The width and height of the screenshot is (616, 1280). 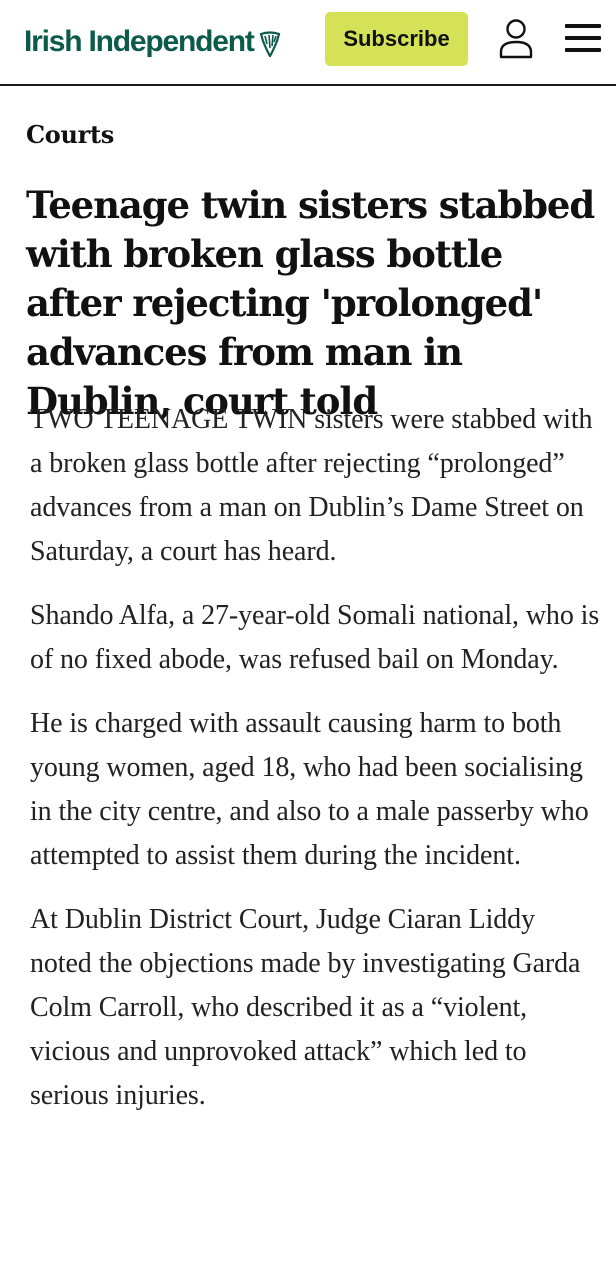 I want to click on site-logo: Irish Independent, so click(x=152, y=42).